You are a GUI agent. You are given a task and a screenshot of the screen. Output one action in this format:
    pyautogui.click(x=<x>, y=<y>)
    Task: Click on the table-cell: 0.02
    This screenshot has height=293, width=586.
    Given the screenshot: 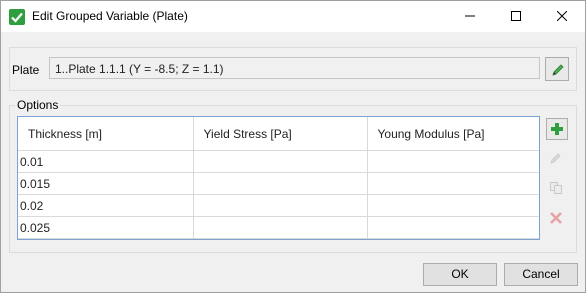 What is the action you would take?
    pyautogui.click(x=106, y=205)
    